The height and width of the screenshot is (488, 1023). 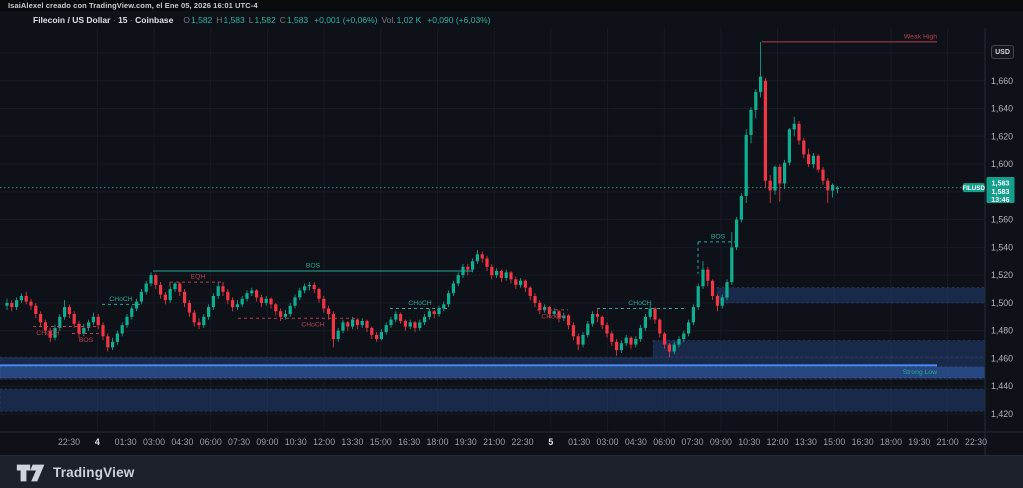 I want to click on choch-line-2-label: CHoCH, so click(x=48, y=333).